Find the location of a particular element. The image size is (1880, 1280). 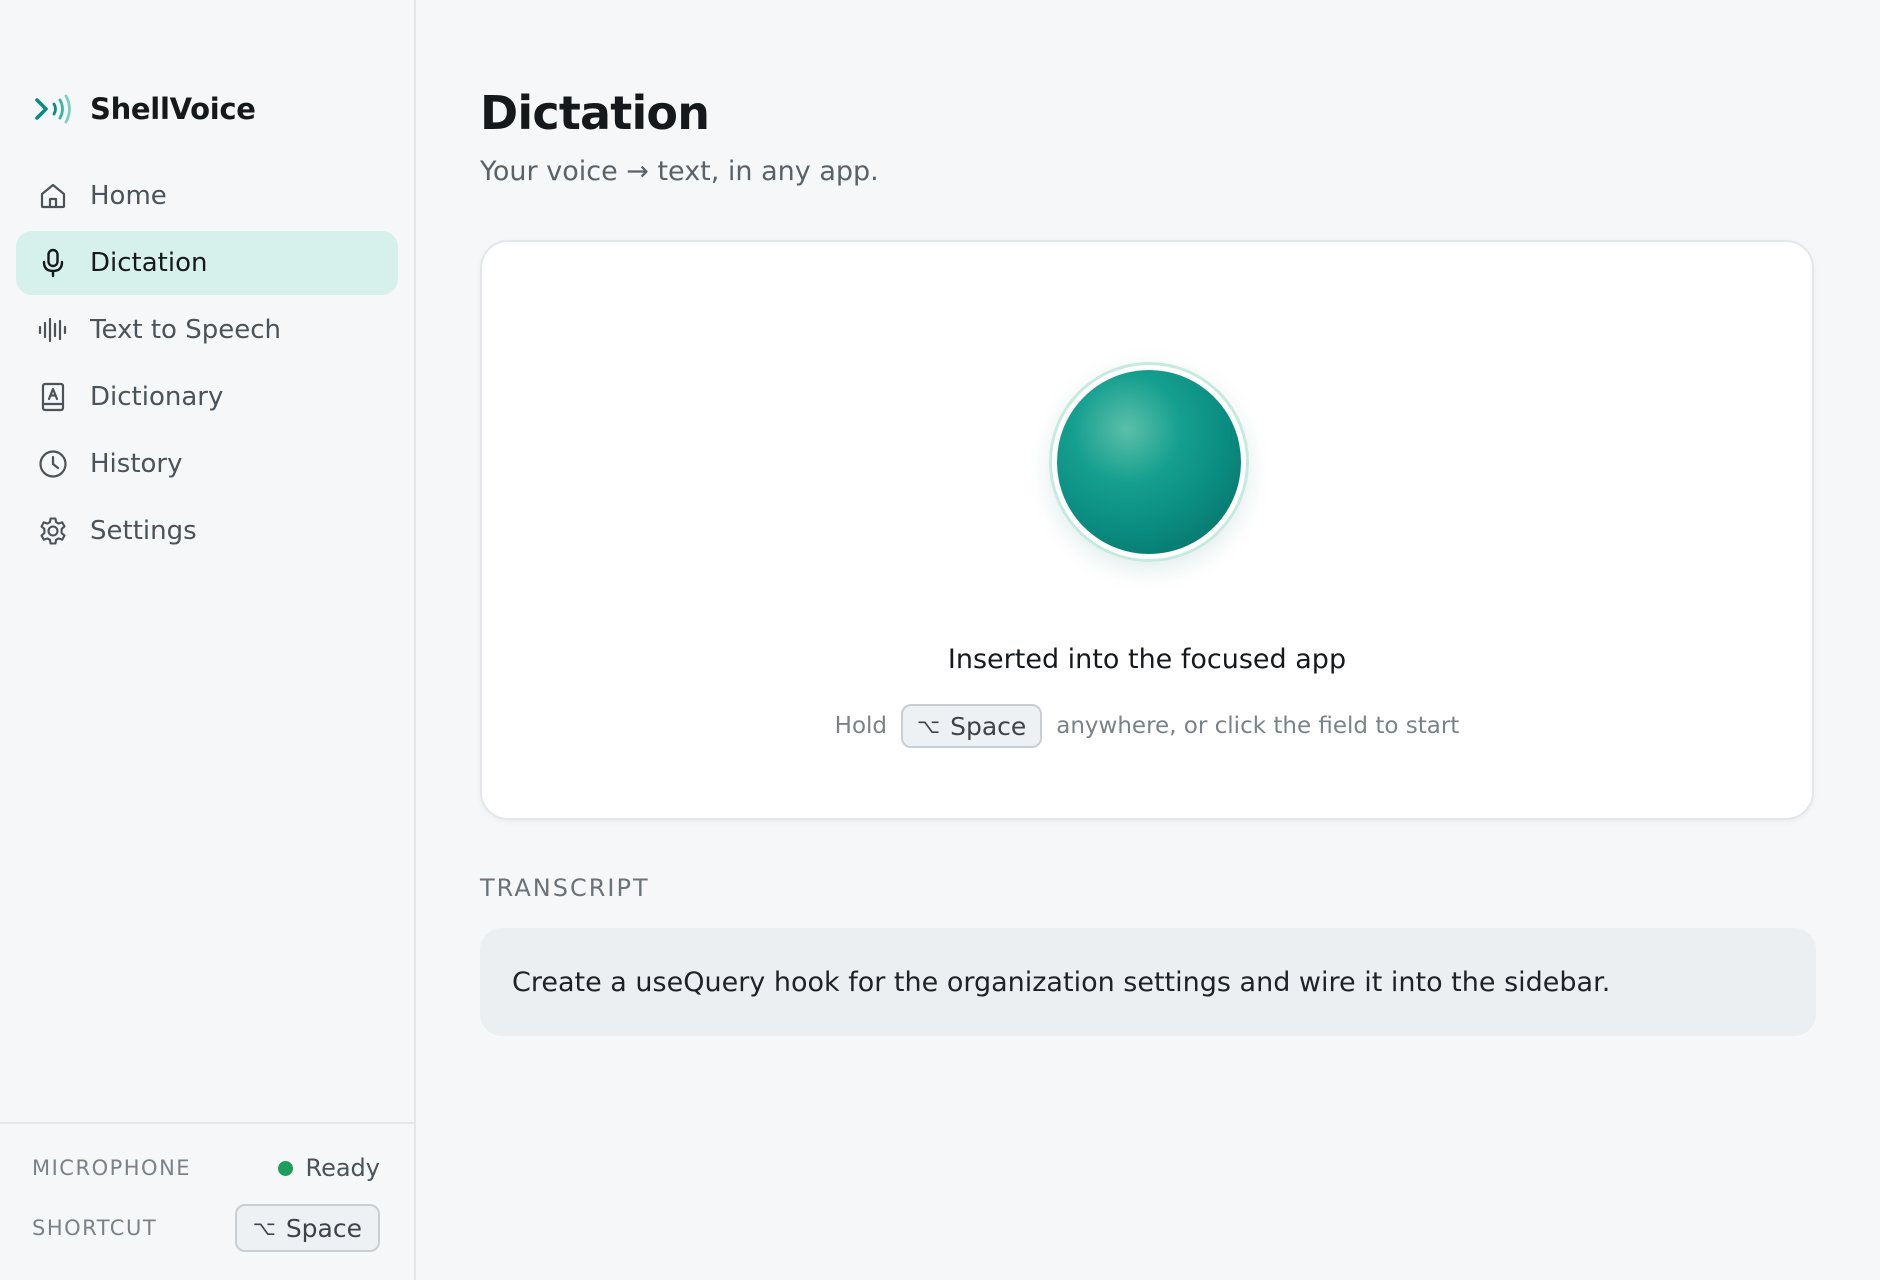

sidebar-item-dictation: Dictation is located at coordinates (207, 263).